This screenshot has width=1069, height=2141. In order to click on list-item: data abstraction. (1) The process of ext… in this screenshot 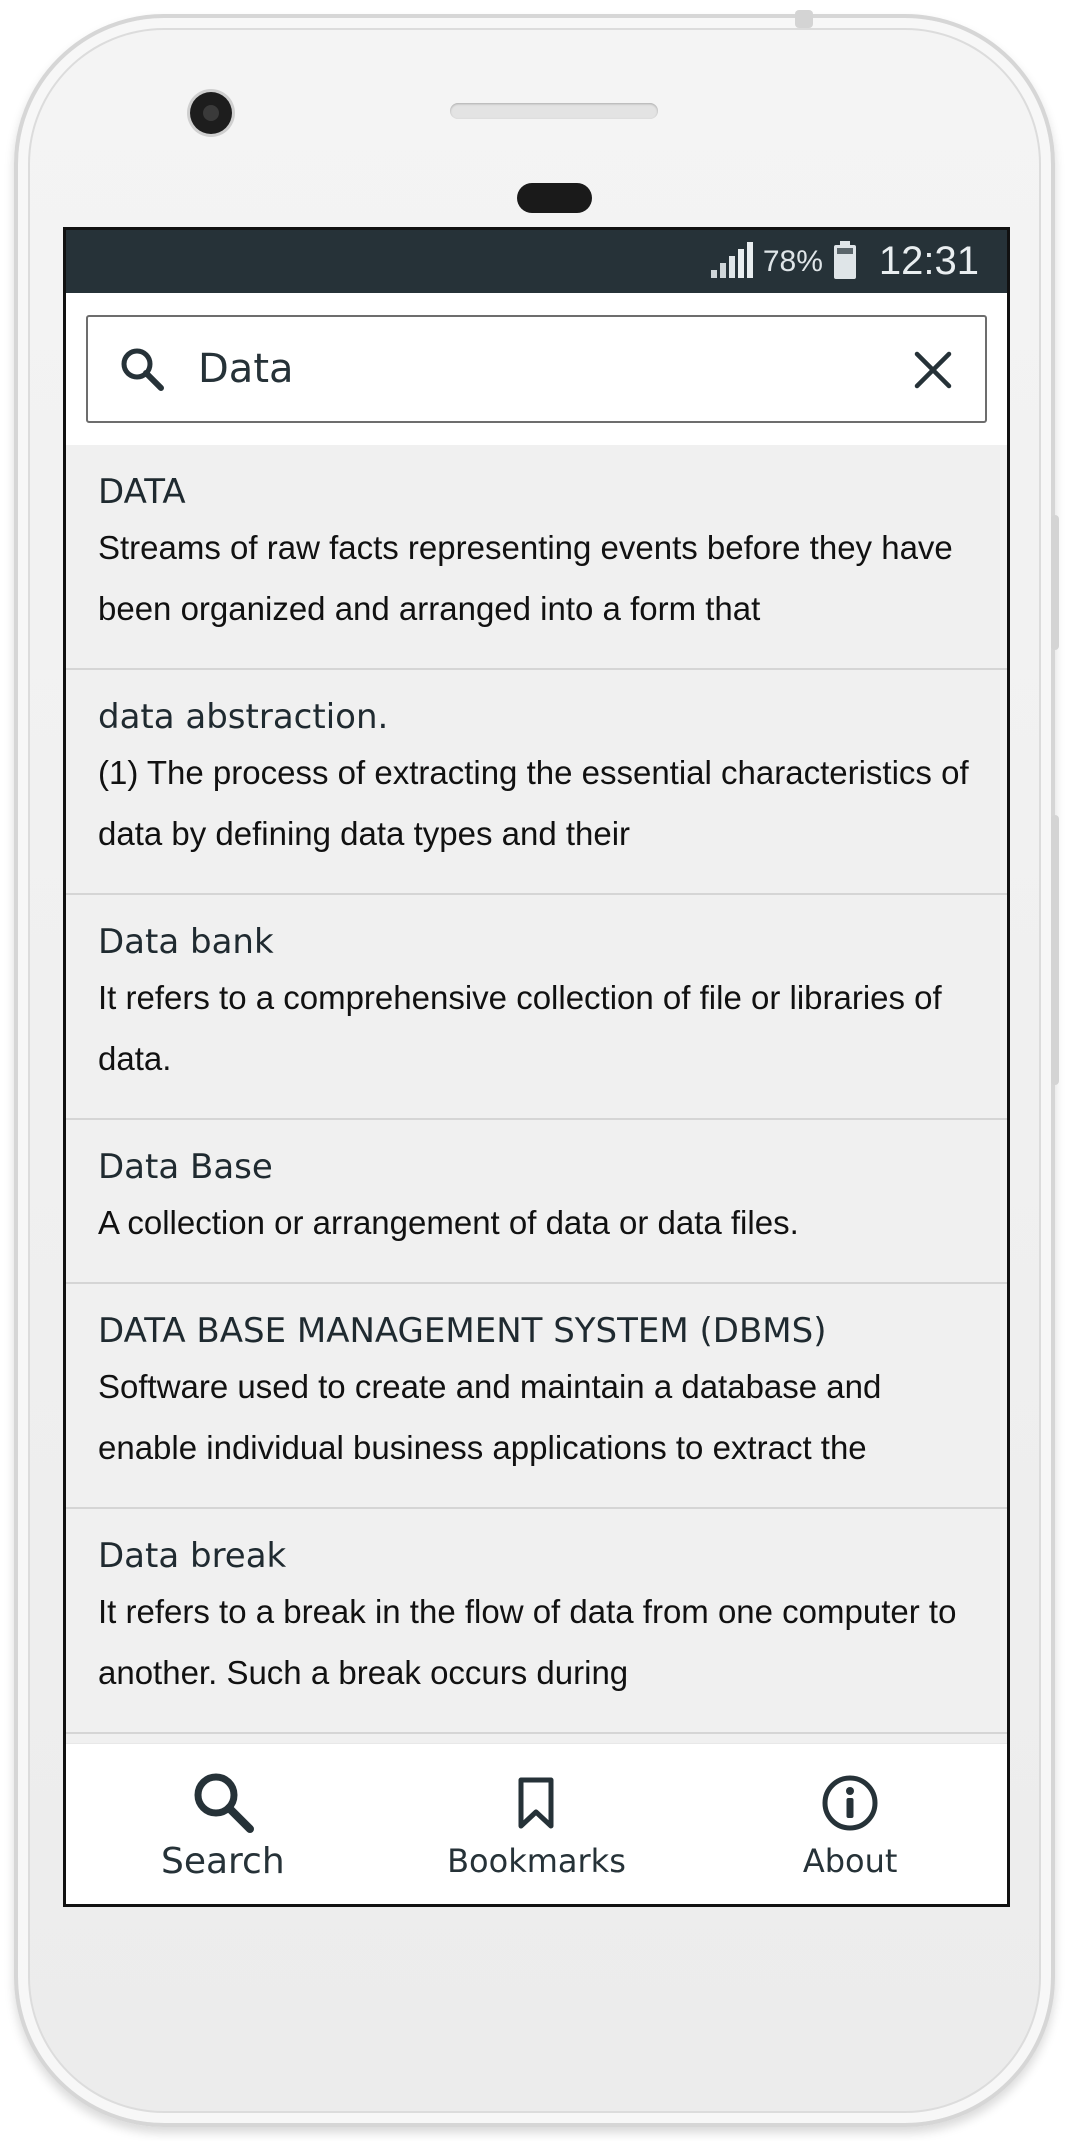, I will do `click(536, 782)`.